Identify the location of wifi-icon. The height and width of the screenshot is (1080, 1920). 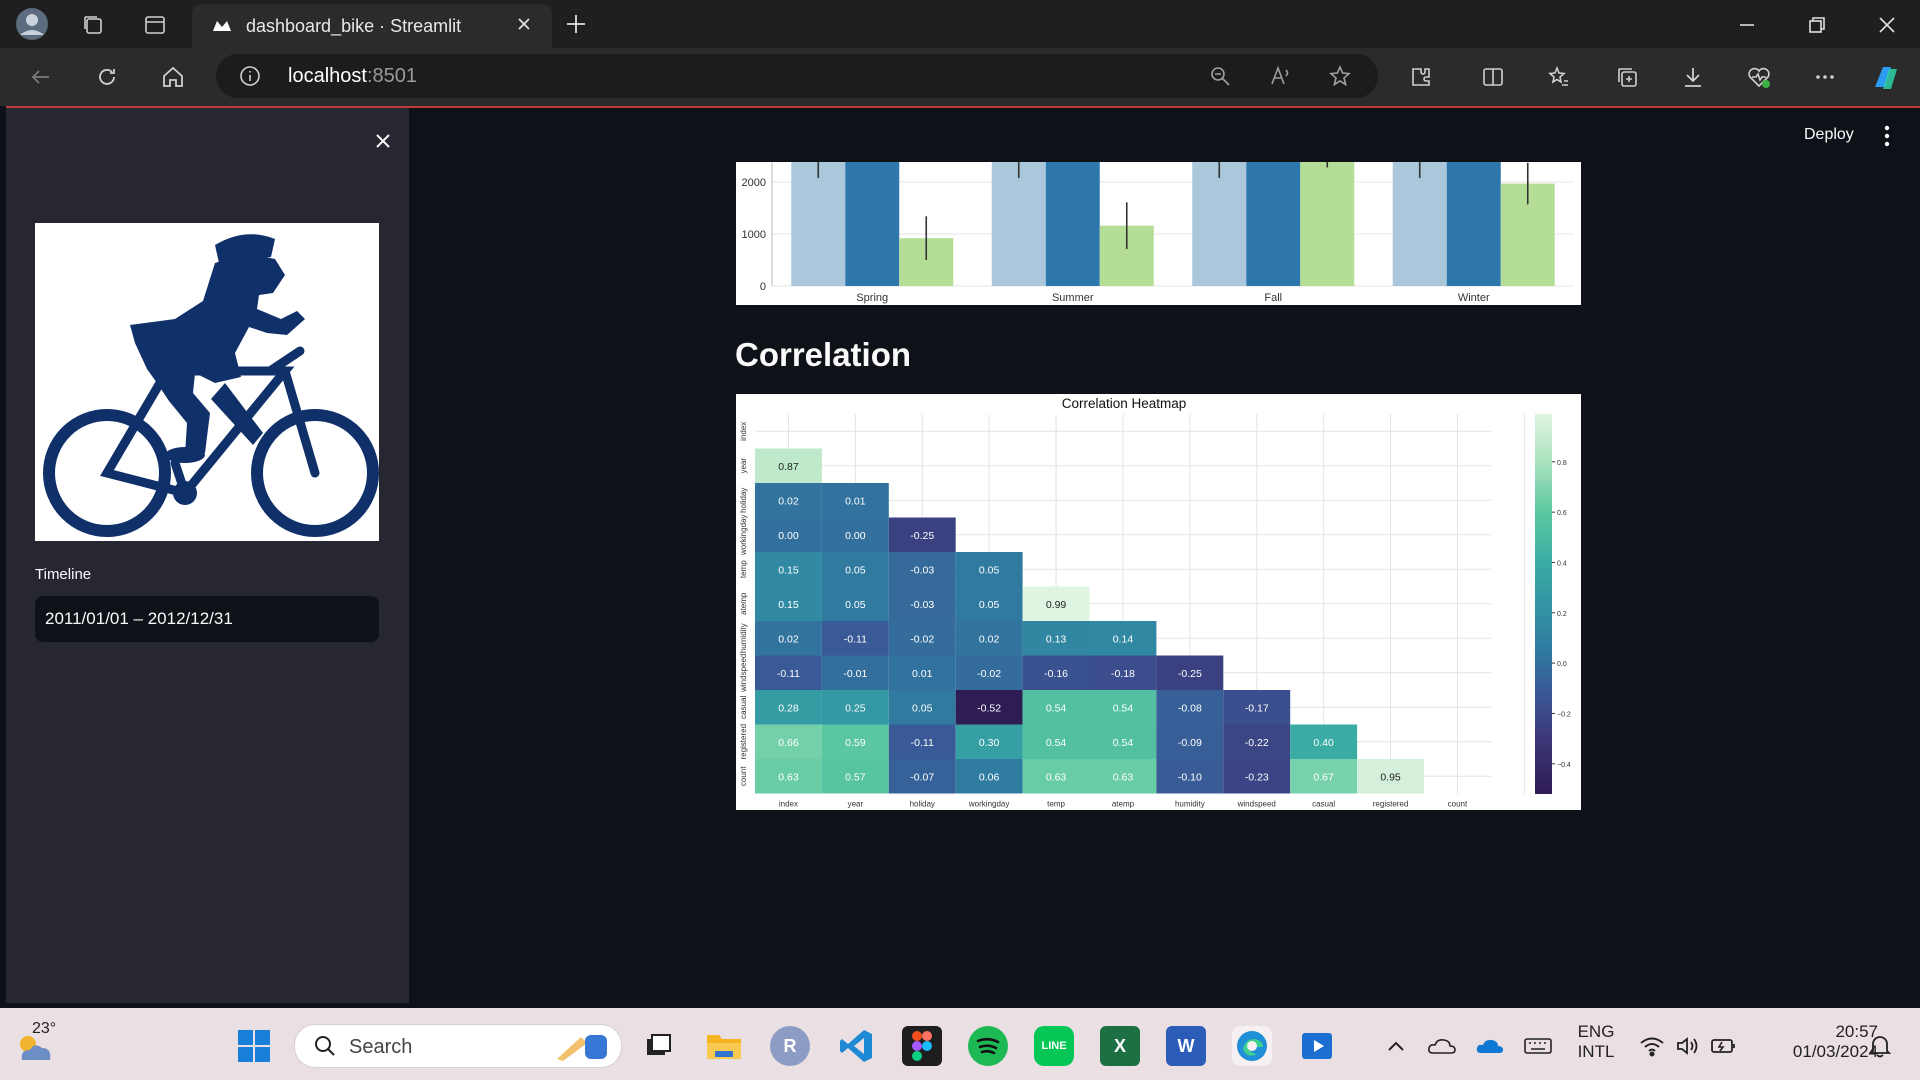
(1652, 1046).